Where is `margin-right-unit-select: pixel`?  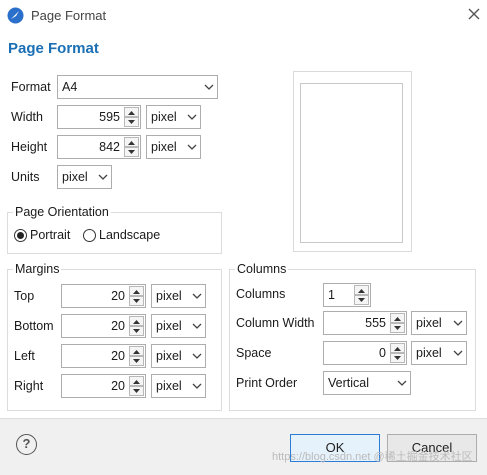
margin-right-unit-select: pixel is located at coordinates (178, 386).